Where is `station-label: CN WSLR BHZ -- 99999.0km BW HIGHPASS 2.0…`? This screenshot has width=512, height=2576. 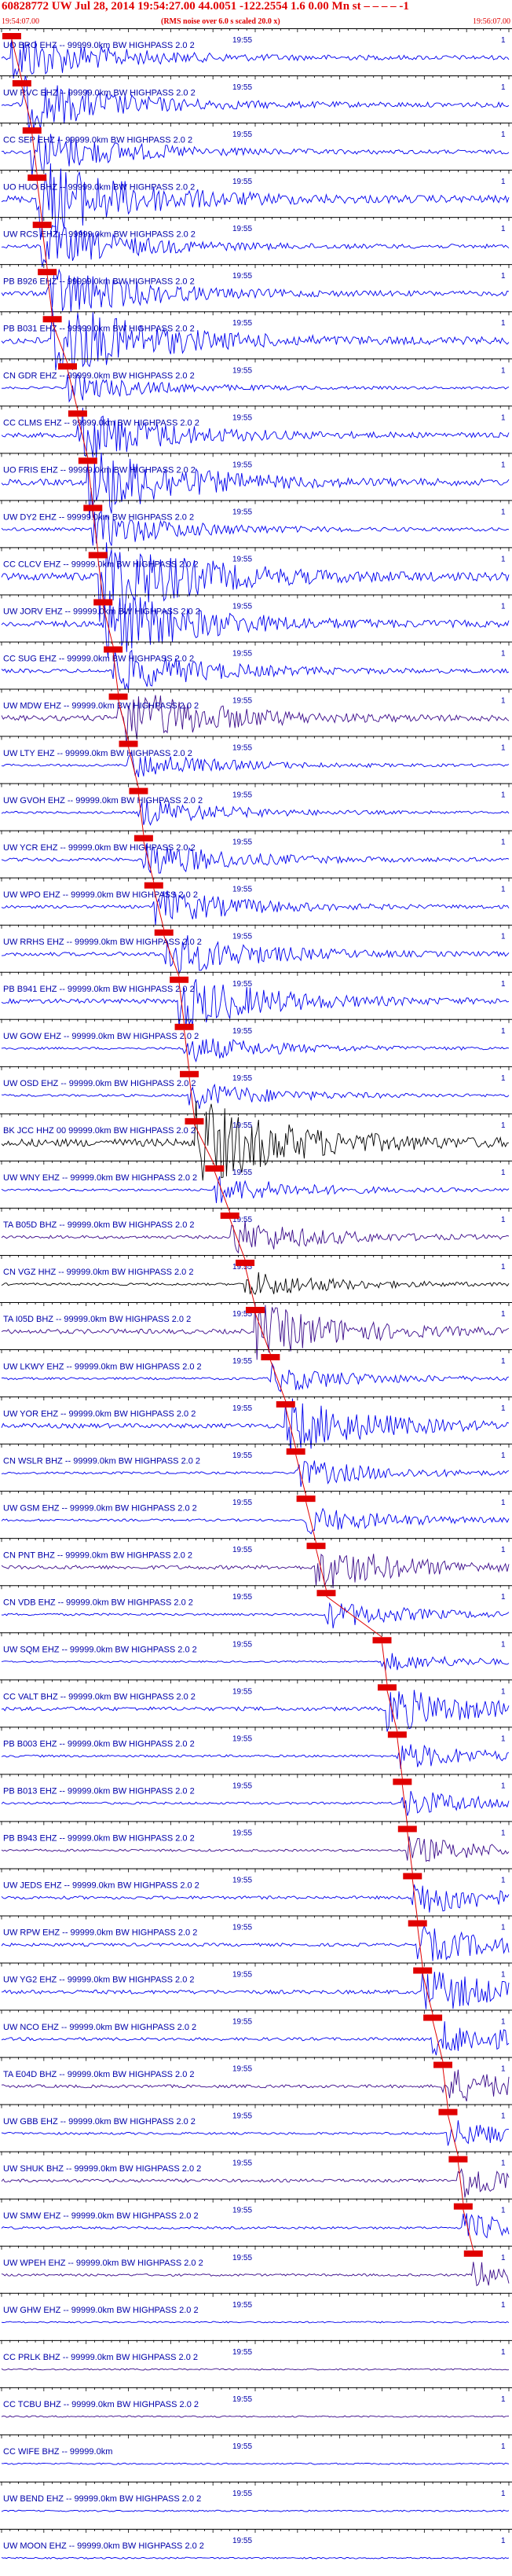
station-label: CN WSLR BHZ -- 99999.0km BW HIGHPASS 2.0… is located at coordinates (101, 1461).